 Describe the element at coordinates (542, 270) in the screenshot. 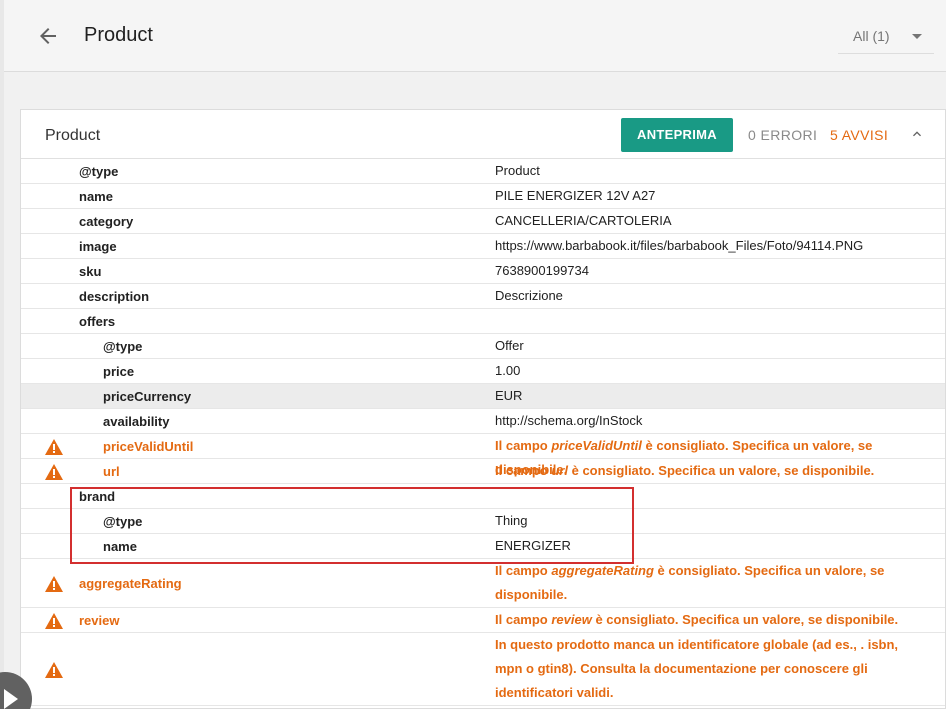

I see `property-value: 7638900199734` at that location.